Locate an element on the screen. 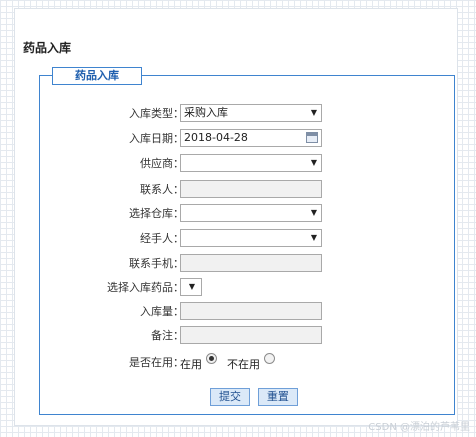 This screenshot has width=476, height=437. row-supplier: 供应商： ▼ is located at coordinates (248, 164).